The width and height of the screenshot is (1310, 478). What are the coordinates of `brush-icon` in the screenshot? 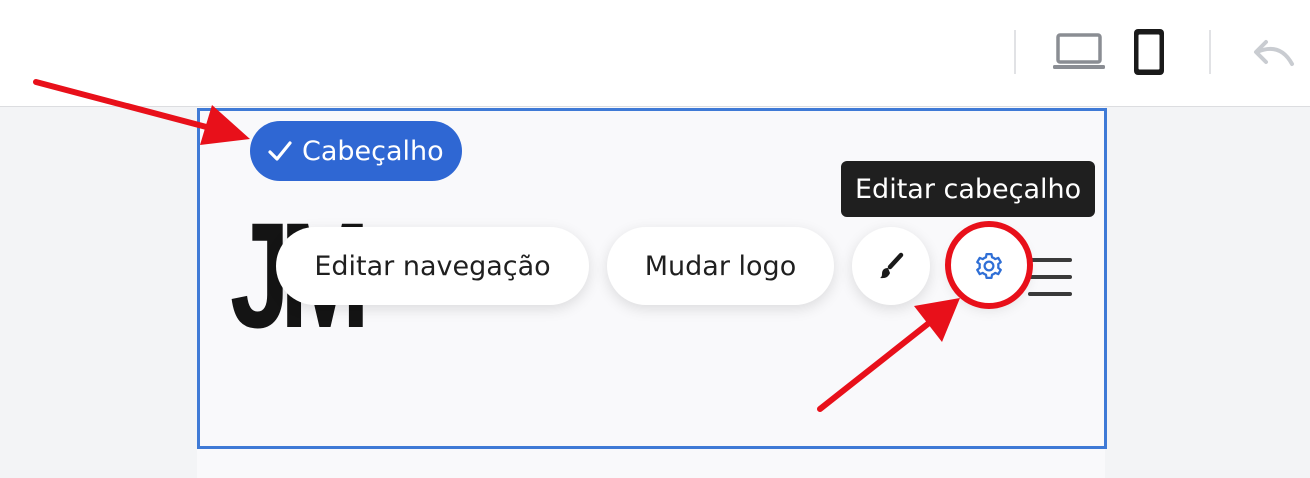 It's located at (892, 265).